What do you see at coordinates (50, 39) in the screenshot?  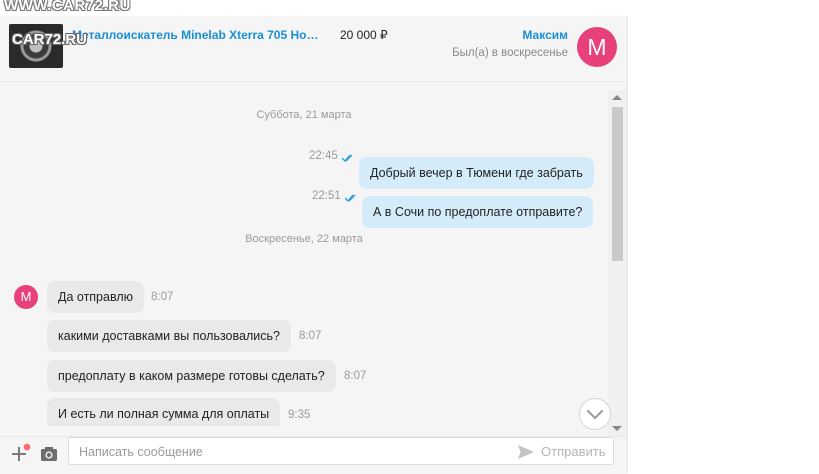 I see `thumbnail-watermark: CAR72.RU` at bounding box center [50, 39].